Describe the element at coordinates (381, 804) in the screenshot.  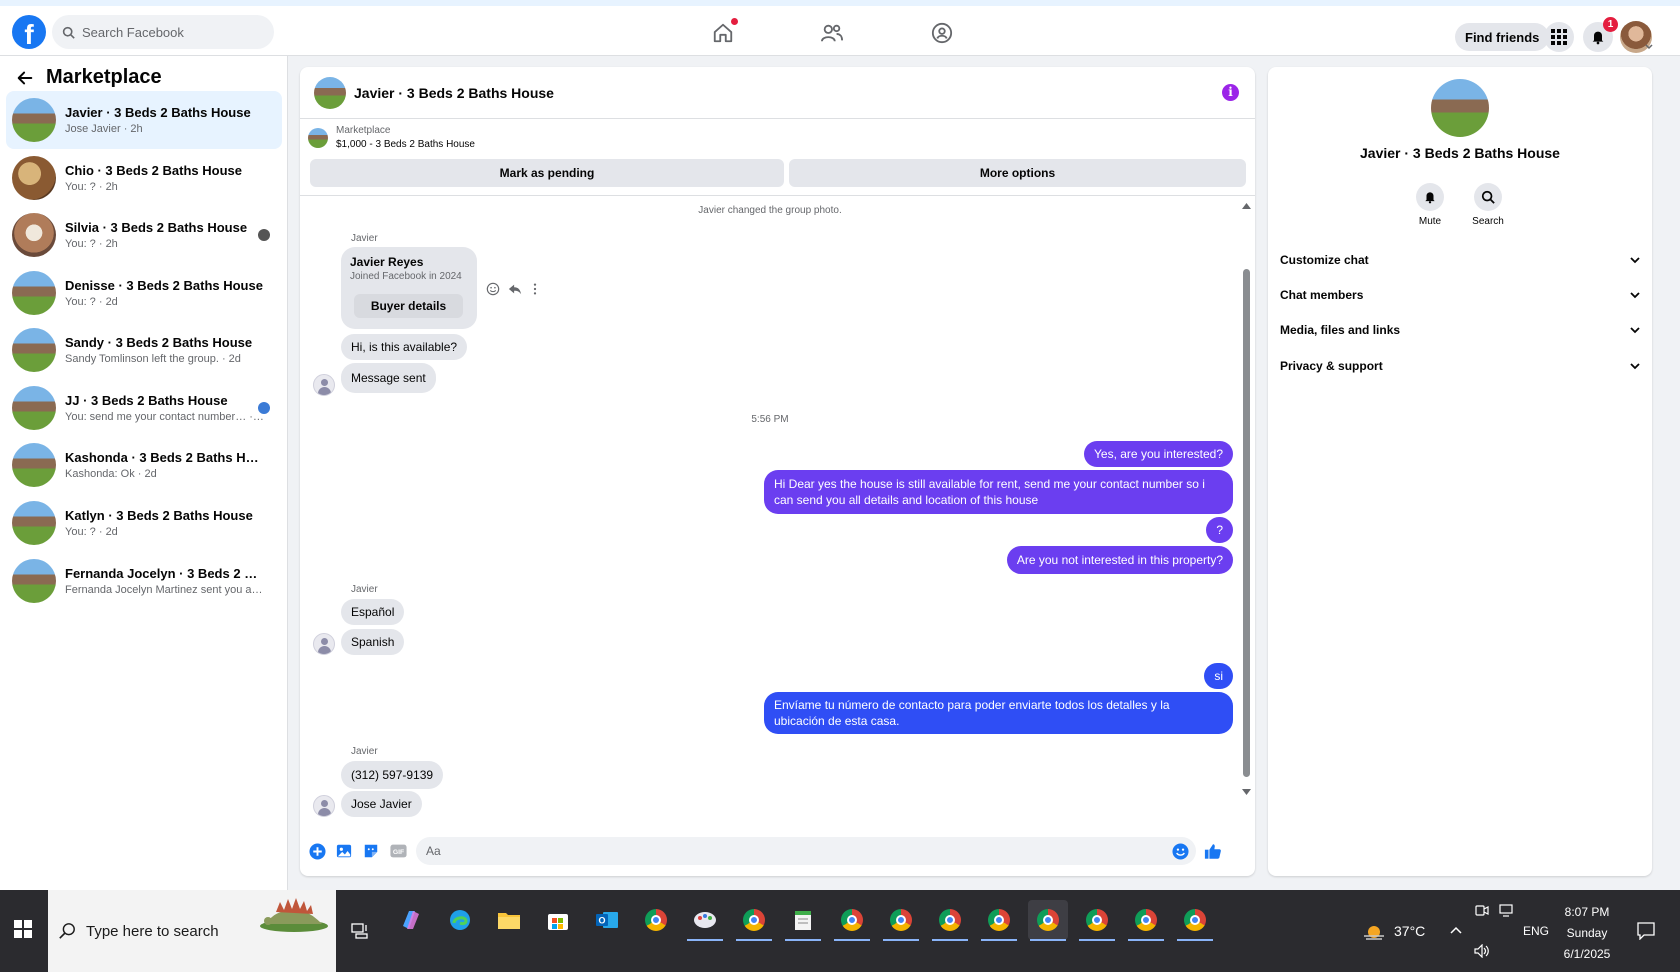
I see `incoming-message: Jose Javier` at that location.